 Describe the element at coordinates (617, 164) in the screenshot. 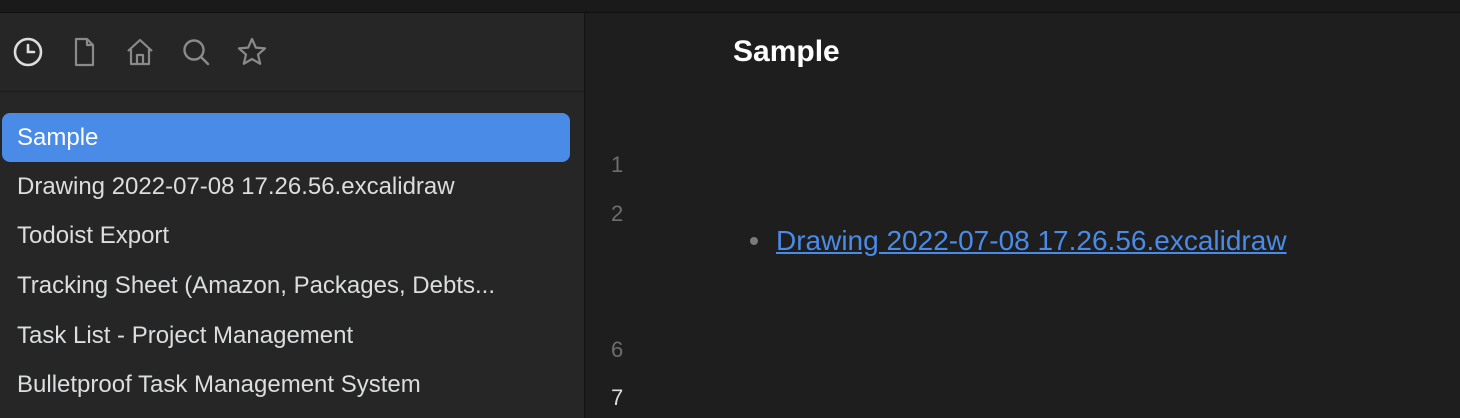

I see `line-number: 1` at that location.